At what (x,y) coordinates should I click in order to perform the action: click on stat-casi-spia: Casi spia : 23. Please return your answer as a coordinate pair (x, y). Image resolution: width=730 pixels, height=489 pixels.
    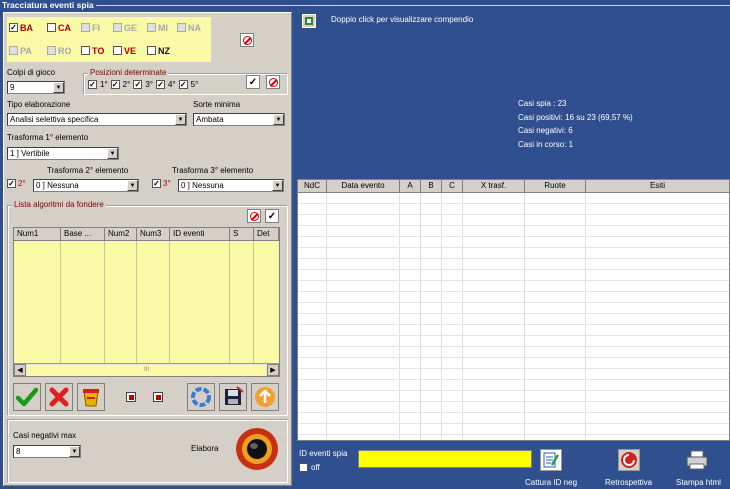
    Looking at the image, I should click on (542, 103).